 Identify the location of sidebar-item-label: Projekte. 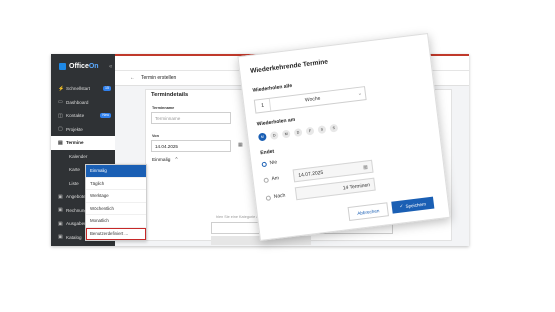
(74, 129).